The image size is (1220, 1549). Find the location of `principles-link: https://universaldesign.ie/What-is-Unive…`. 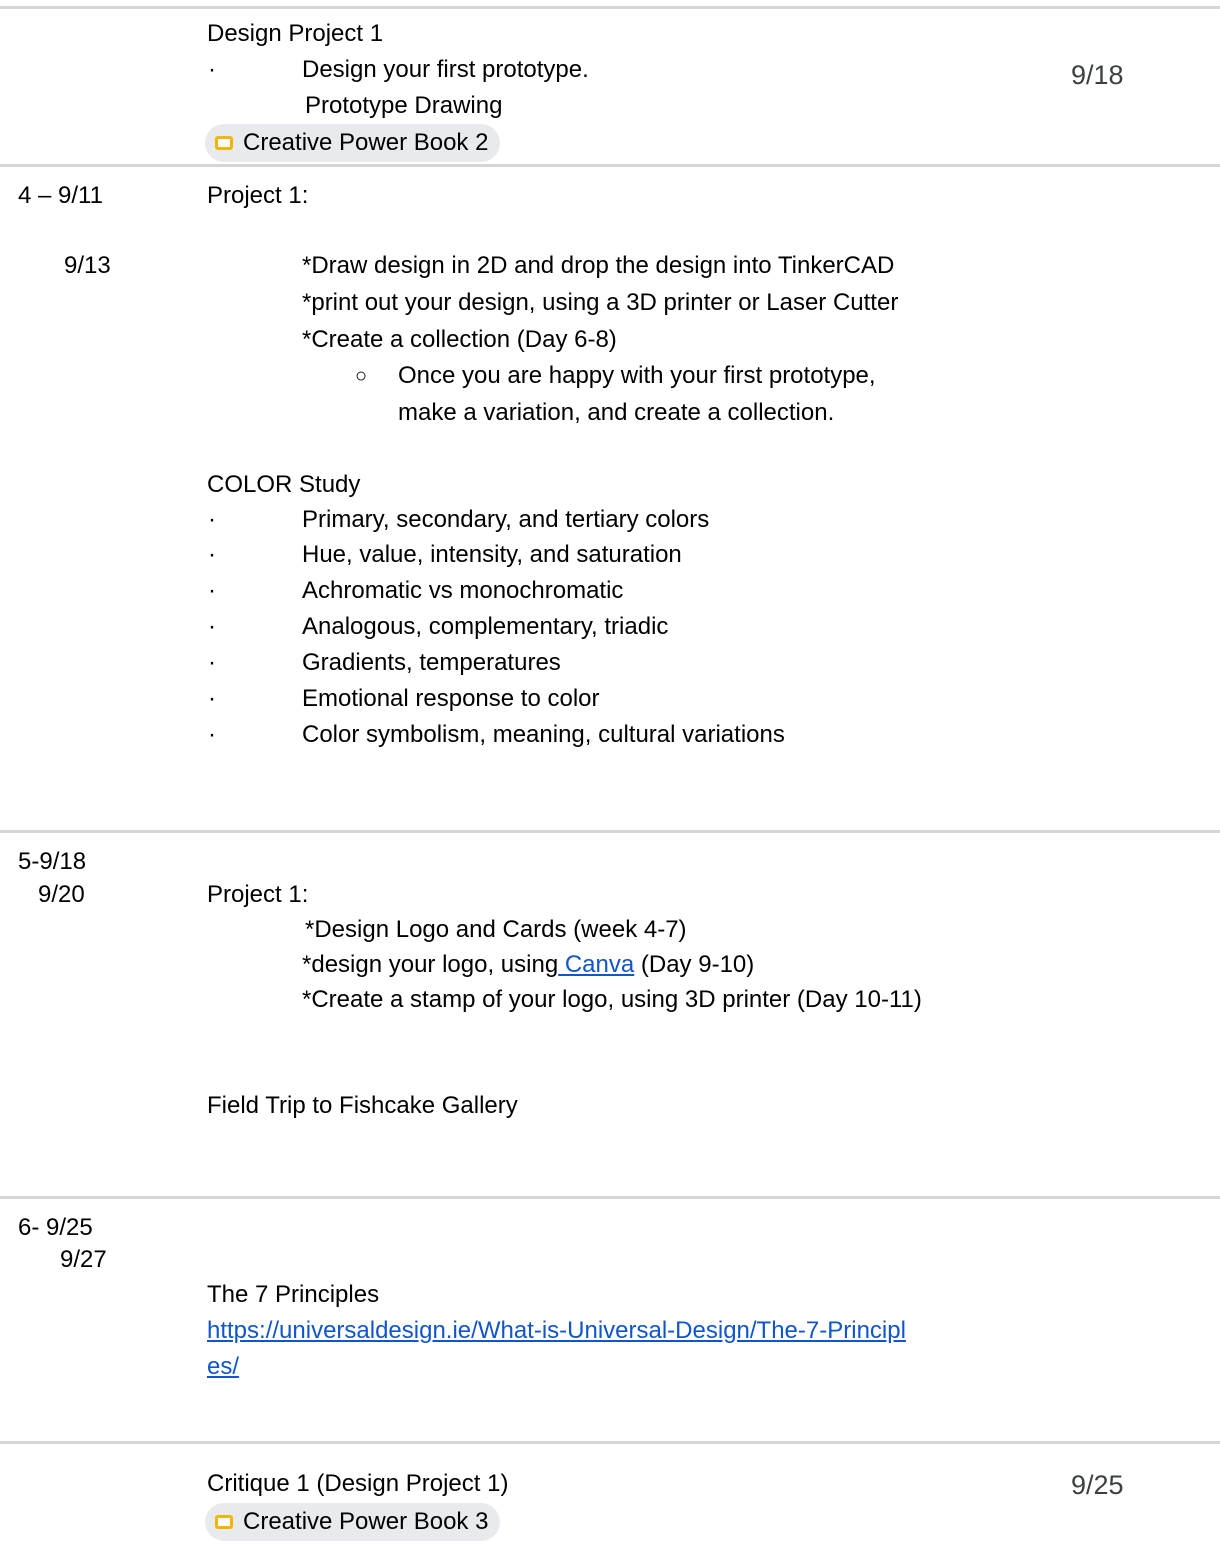

principles-link: https://universaldesign.ie/What-is-Unive… is located at coordinates (556, 1331).